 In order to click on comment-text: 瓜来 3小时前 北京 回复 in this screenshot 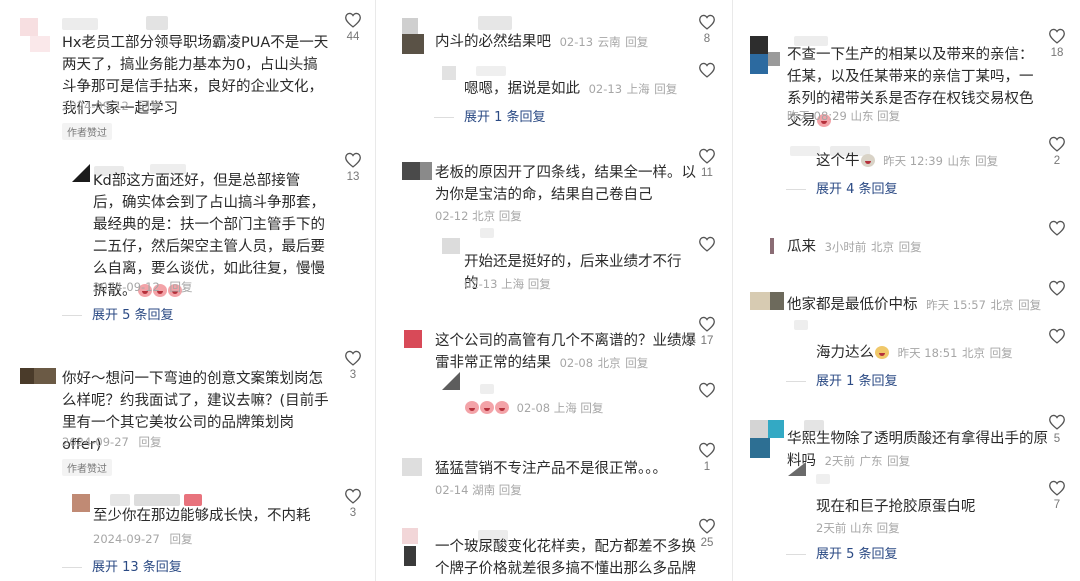, I will do `click(854, 247)`.